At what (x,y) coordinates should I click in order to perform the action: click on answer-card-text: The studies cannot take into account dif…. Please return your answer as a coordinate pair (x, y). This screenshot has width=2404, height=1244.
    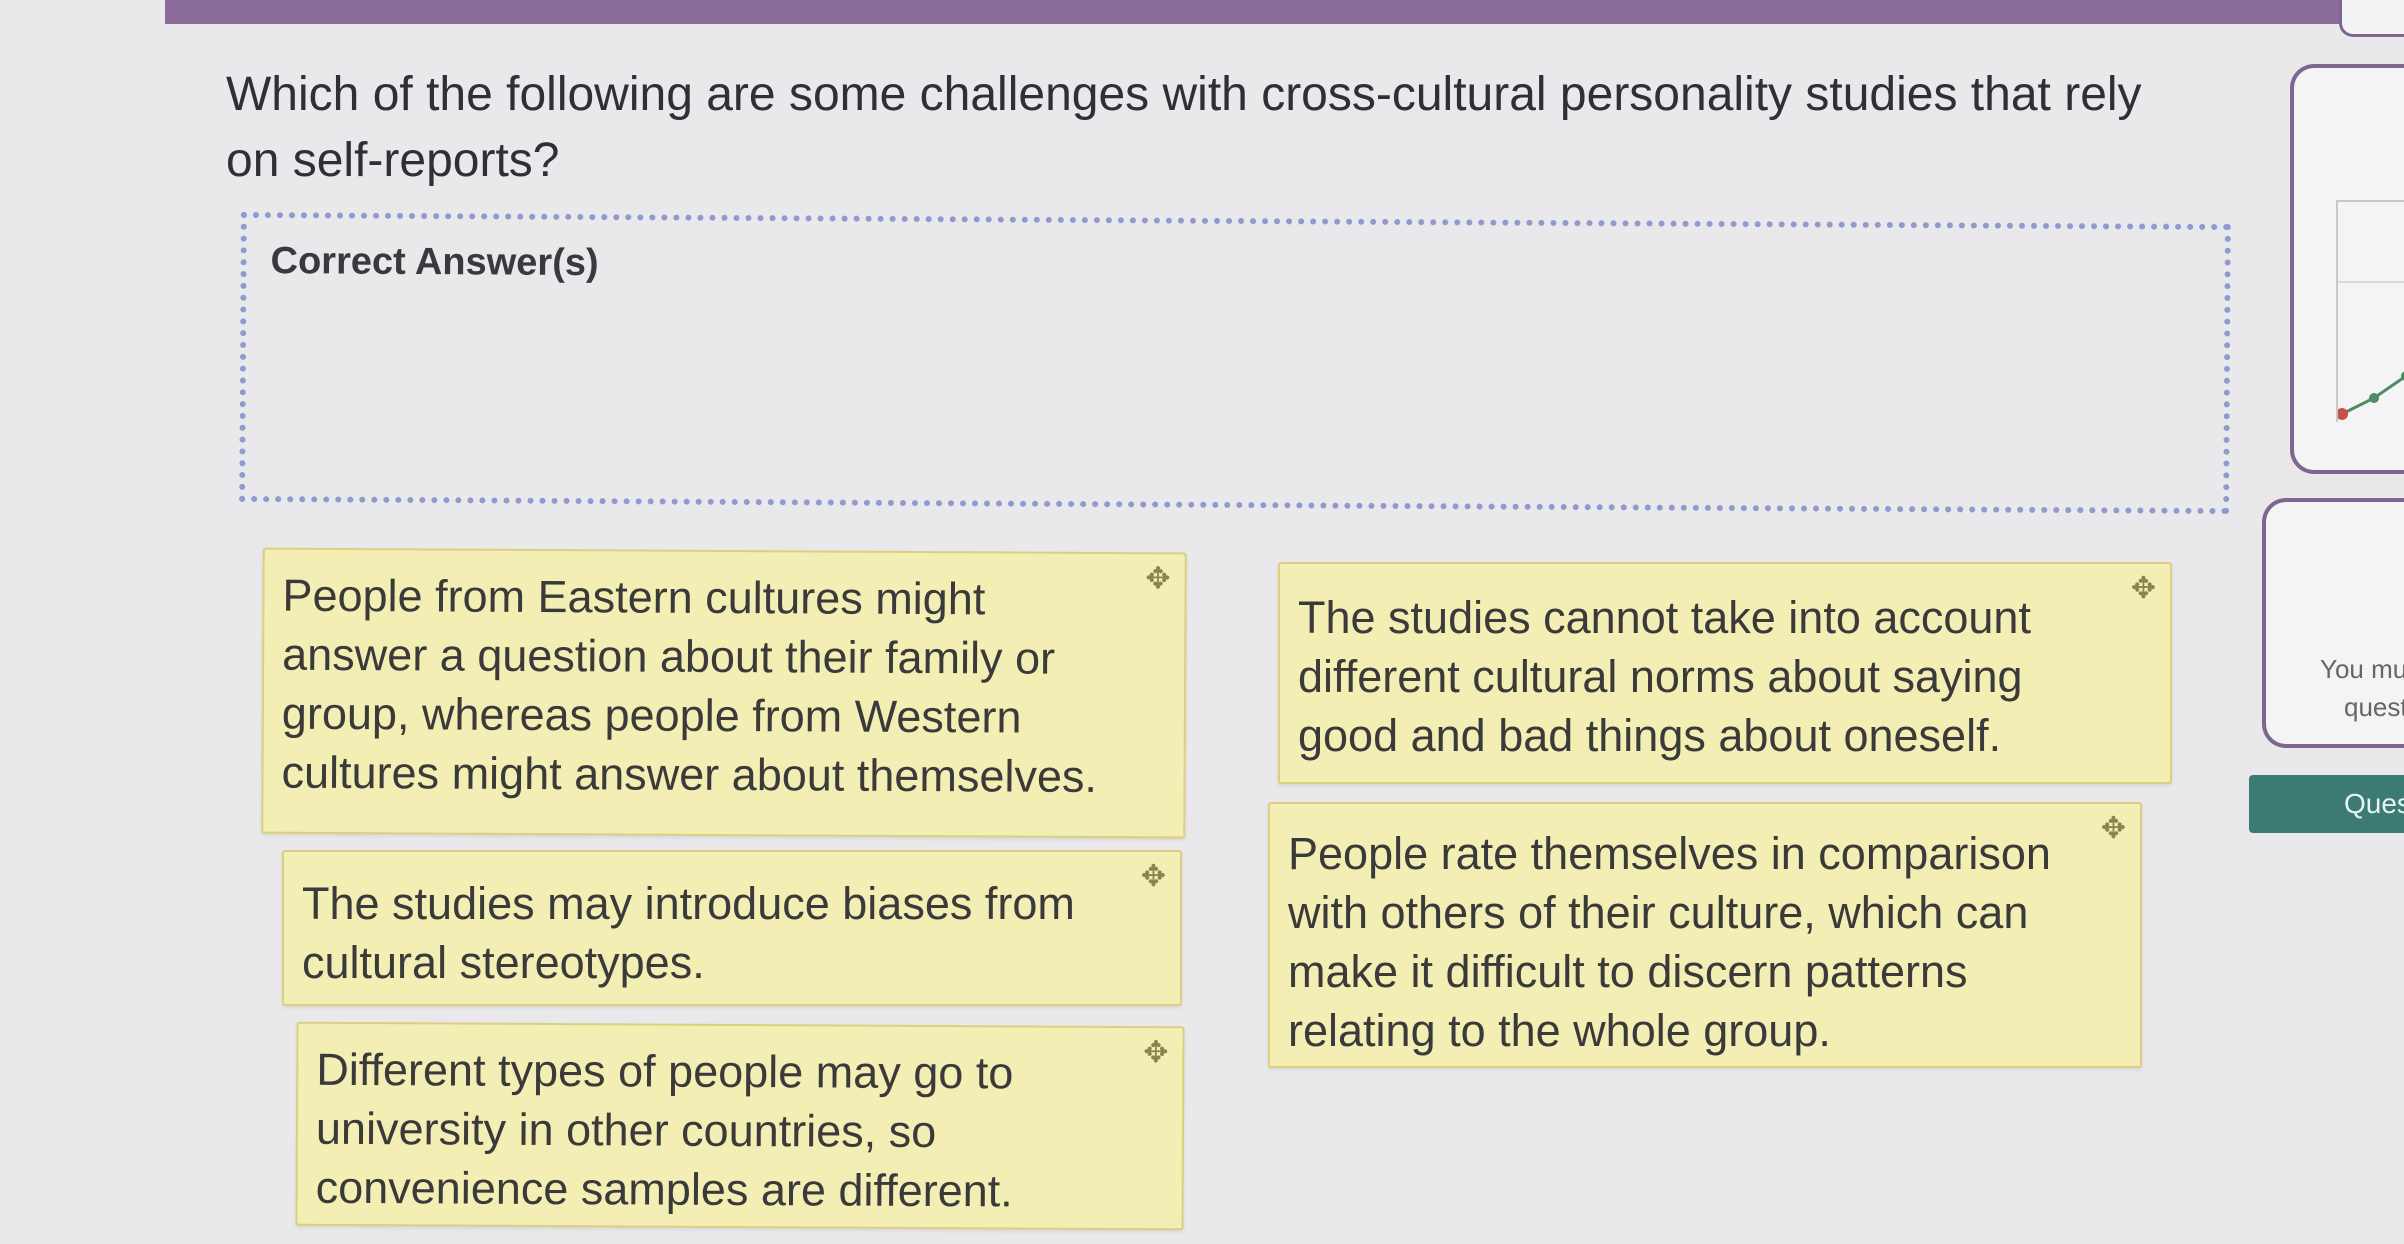
    Looking at the image, I should click on (1664, 676).